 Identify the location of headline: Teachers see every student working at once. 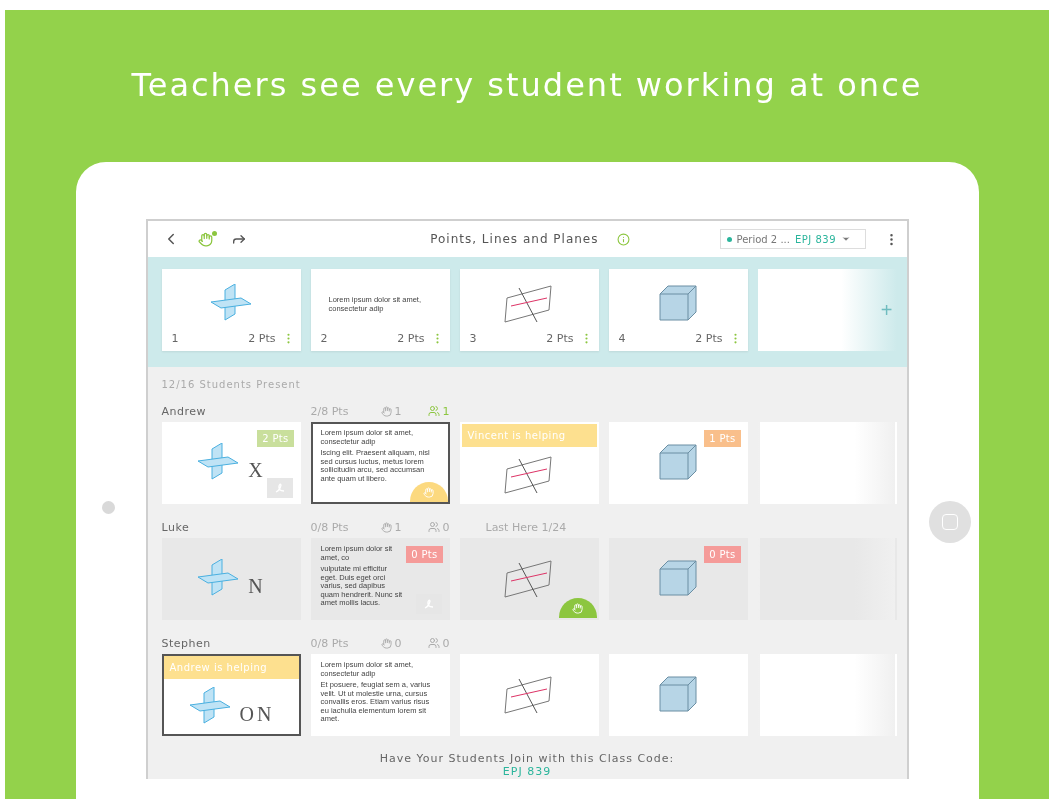
(527, 85).